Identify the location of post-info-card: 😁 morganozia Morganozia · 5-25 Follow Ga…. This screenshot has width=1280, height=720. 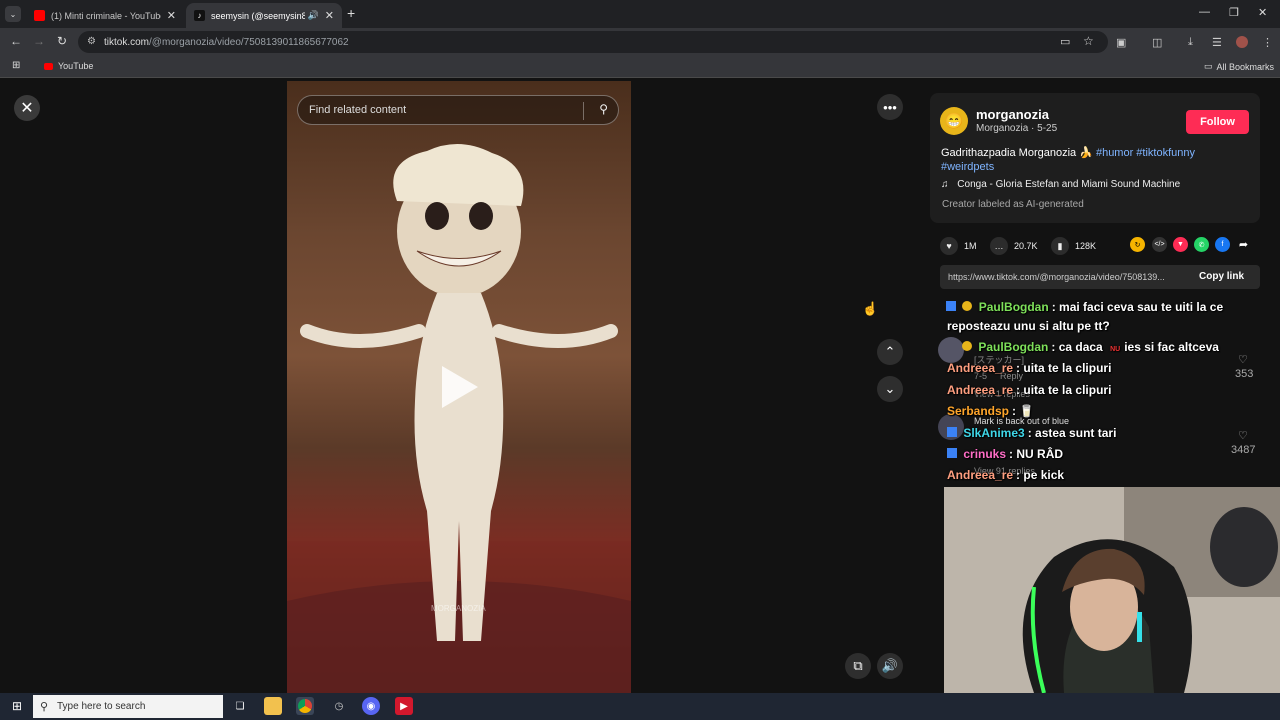
(1095, 158).